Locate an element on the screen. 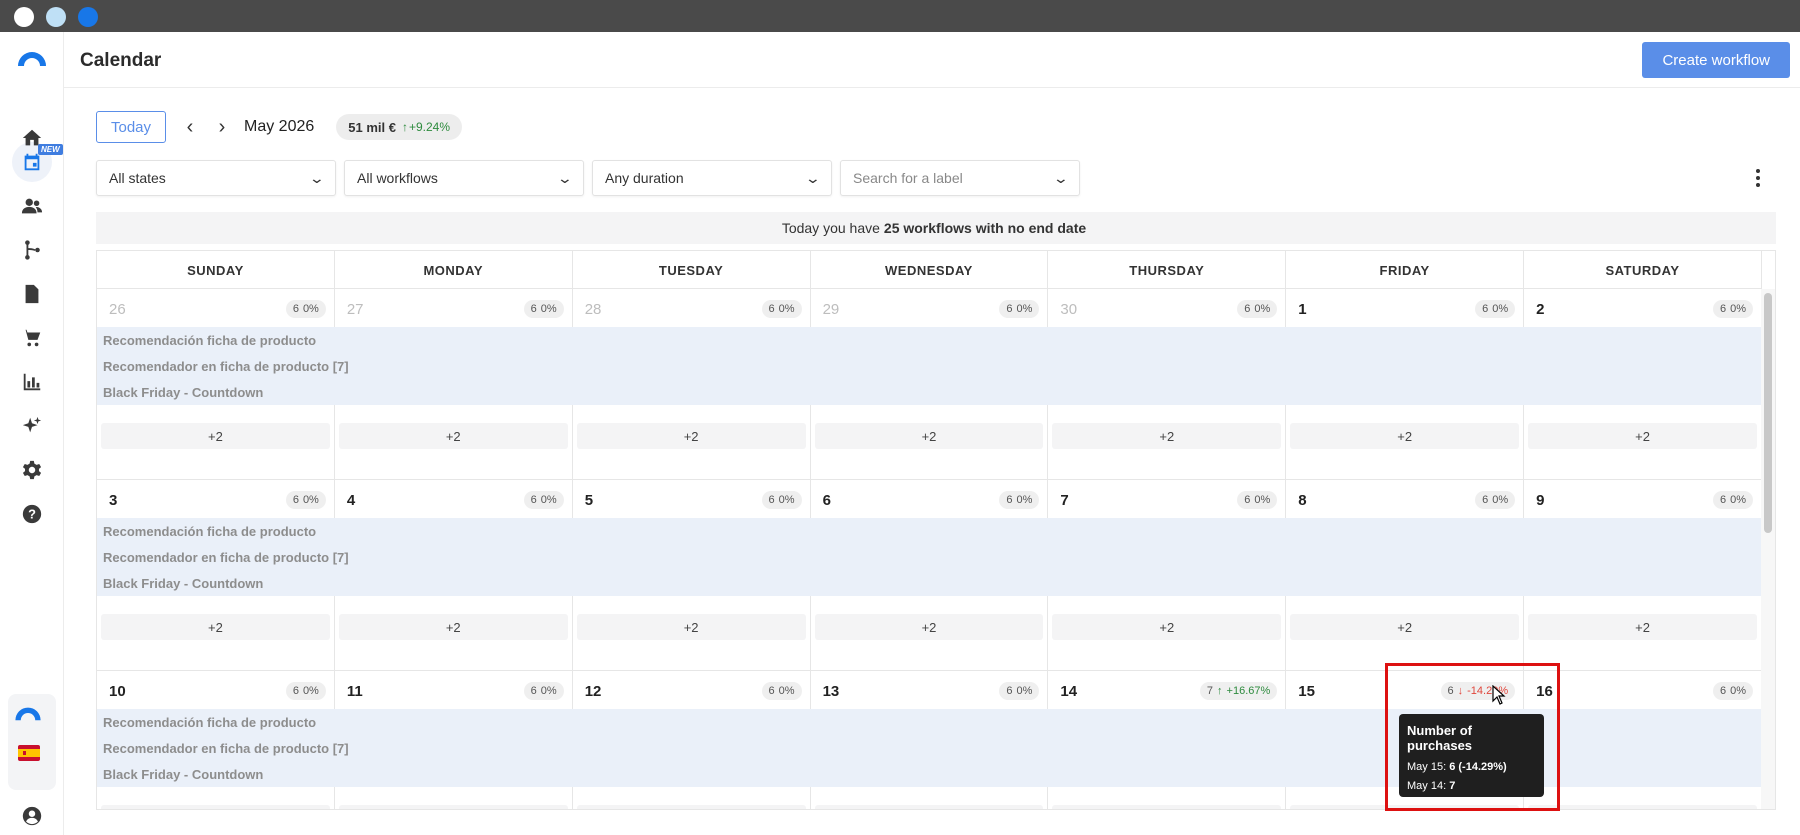  tooltip-title: Number of purchases is located at coordinates (1440, 738).